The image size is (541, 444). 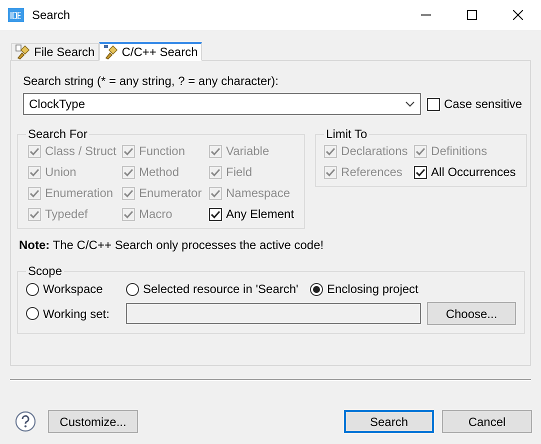 What do you see at coordinates (150, 51) in the screenshot?
I see `tab: C/C++ Search` at bounding box center [150, 51].